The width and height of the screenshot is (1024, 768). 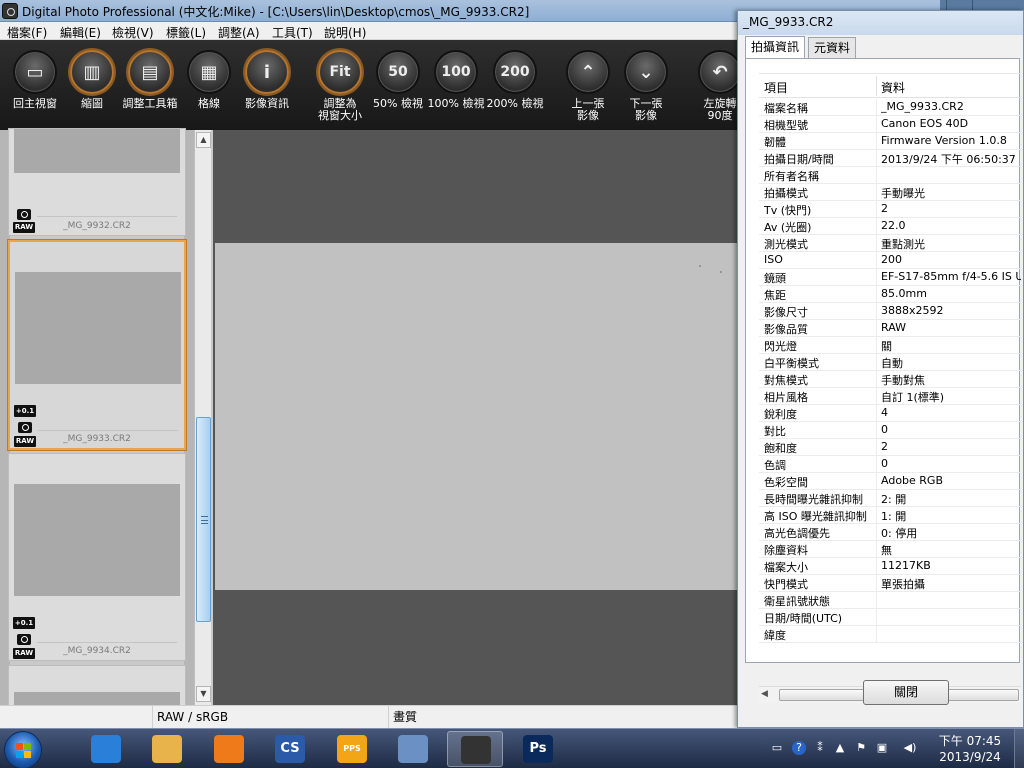 What do you see at coordinates (890, 243) in the screenshot?
I see `info-row: 測光模式 重點測光` at bounding box center [890, 243].